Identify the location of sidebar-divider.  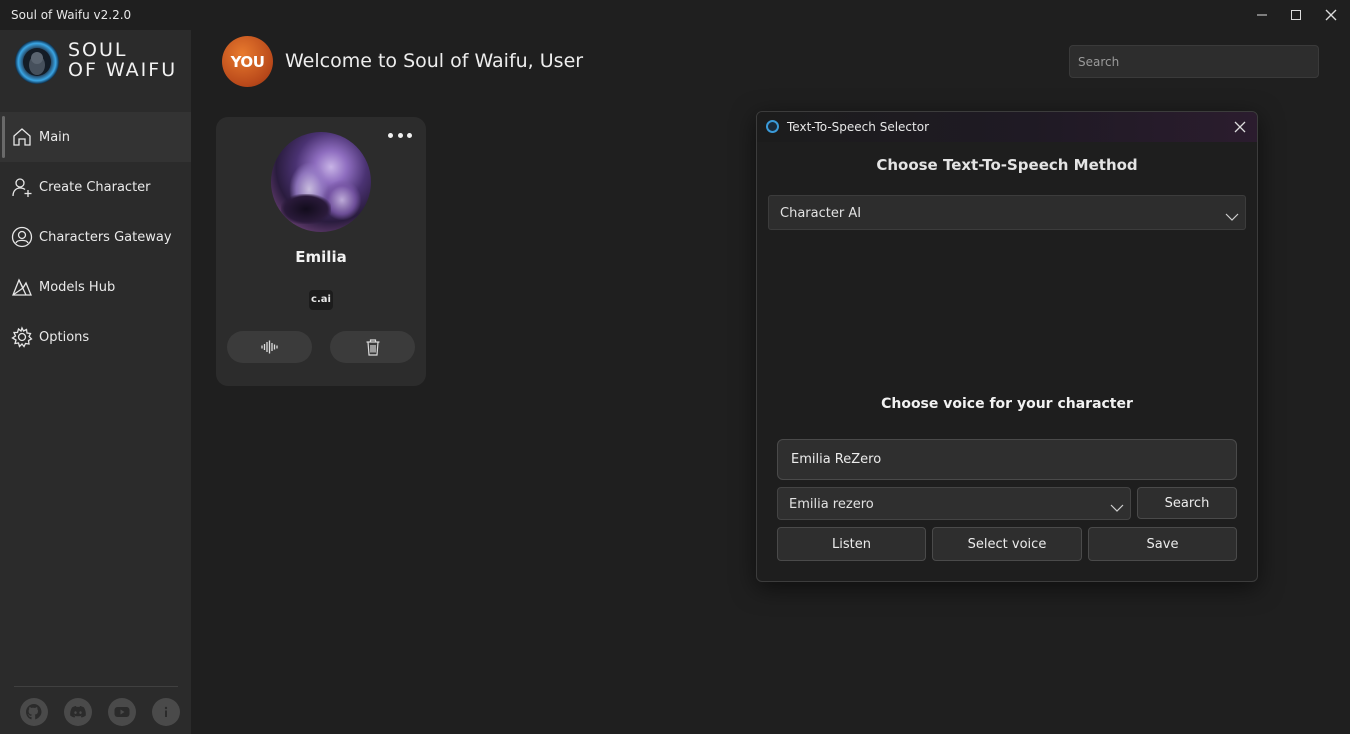
(96, 686).